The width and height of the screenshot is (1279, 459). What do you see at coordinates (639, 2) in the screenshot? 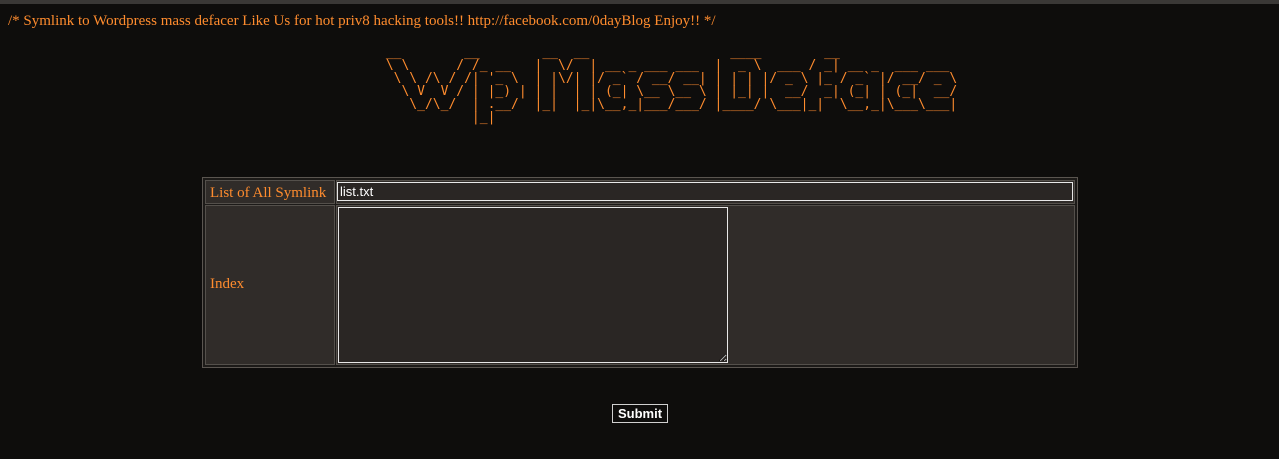
I see `window-top-bar` at bounding box center [639, 2].